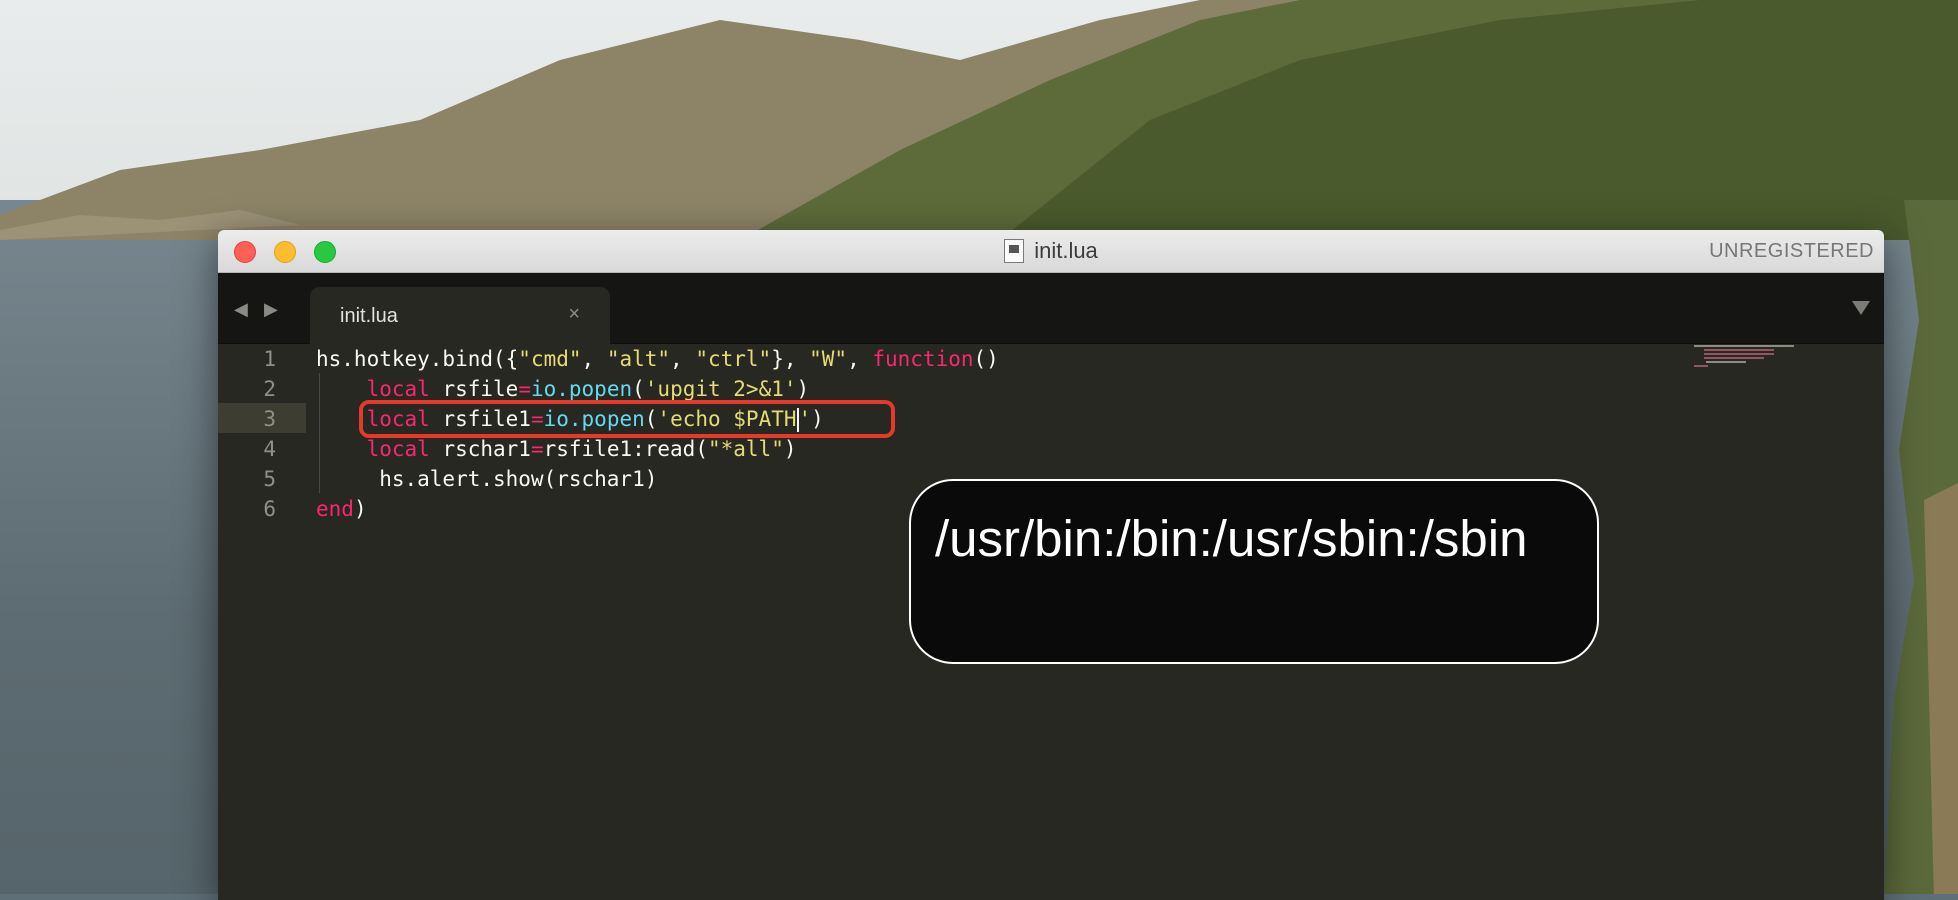  What do you see at coordinates (1791, 251) in the screenshot?
I see `registration-status: UNREGISTERED` at bounding box center [1791, 251].